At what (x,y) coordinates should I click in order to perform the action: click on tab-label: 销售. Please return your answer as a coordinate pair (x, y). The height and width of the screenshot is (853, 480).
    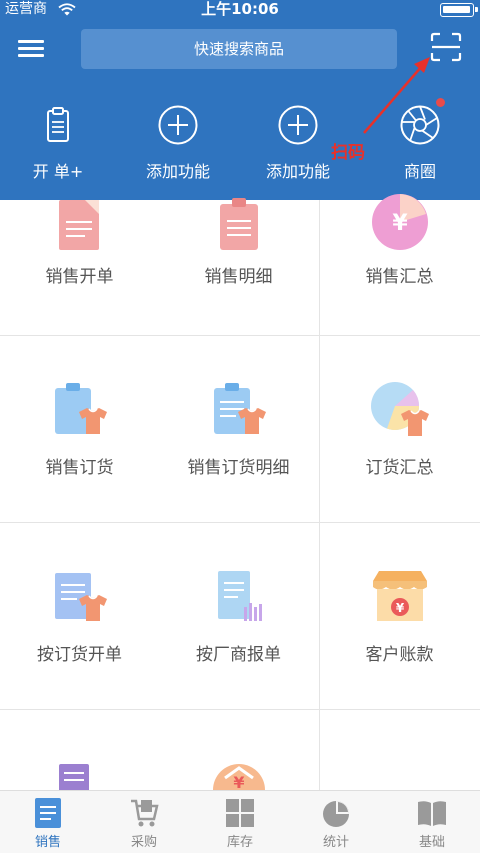
    Looking at the image, I should click on (47, 842).